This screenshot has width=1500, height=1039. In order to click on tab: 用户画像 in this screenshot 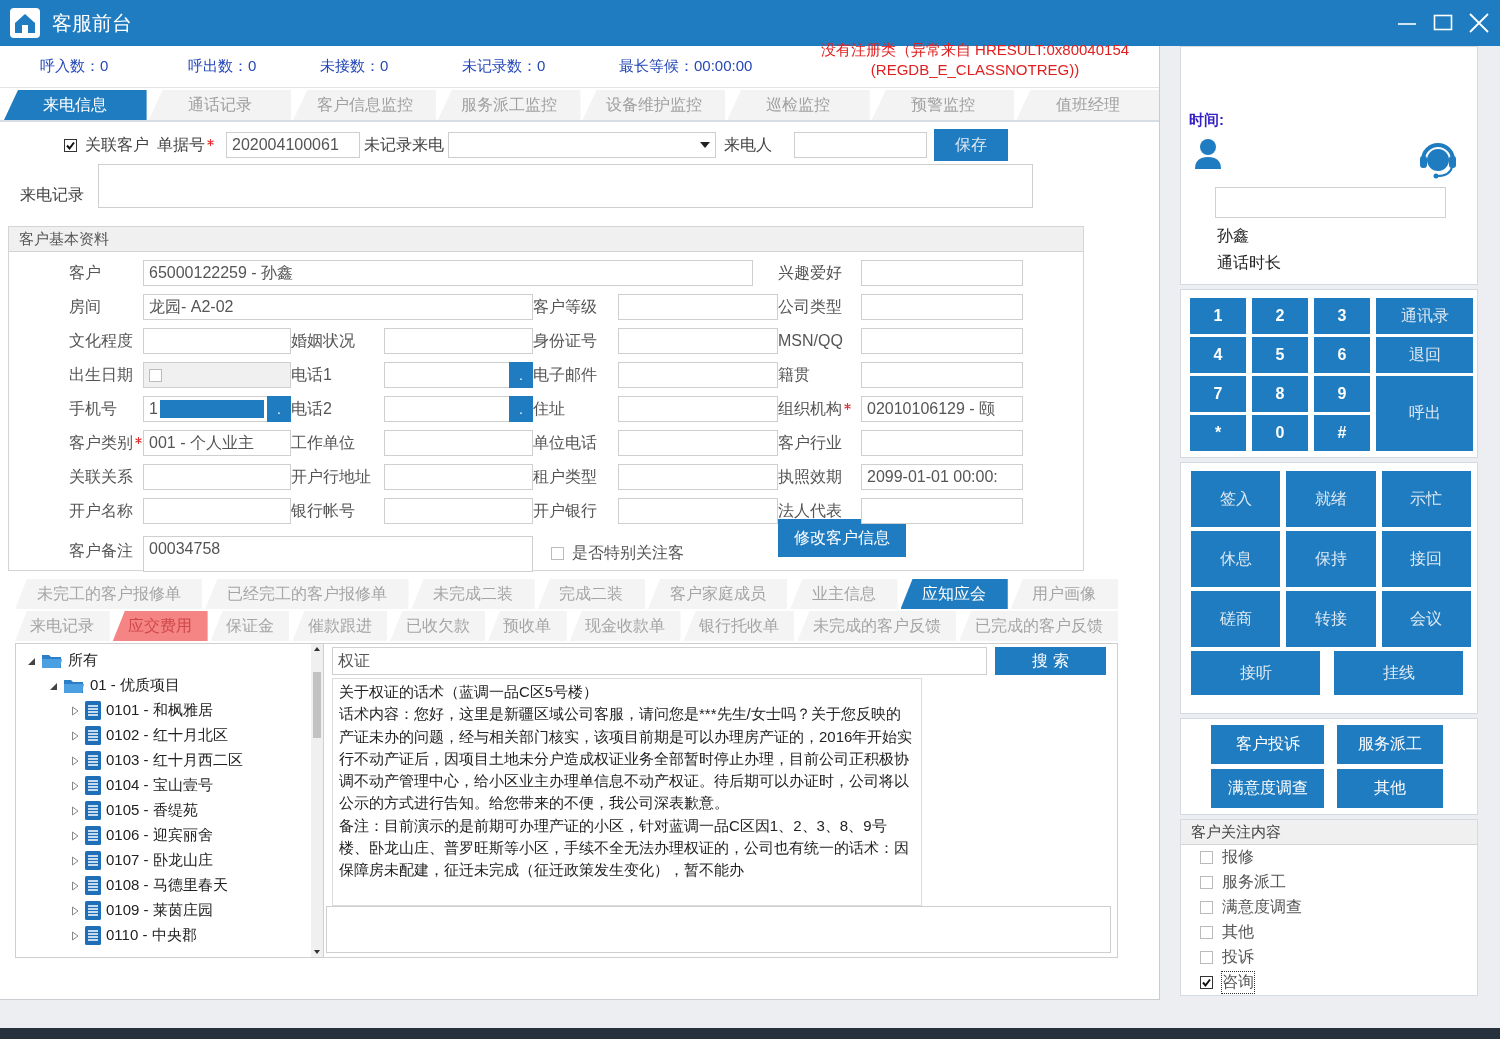, I will do `click(1064, 594)`.